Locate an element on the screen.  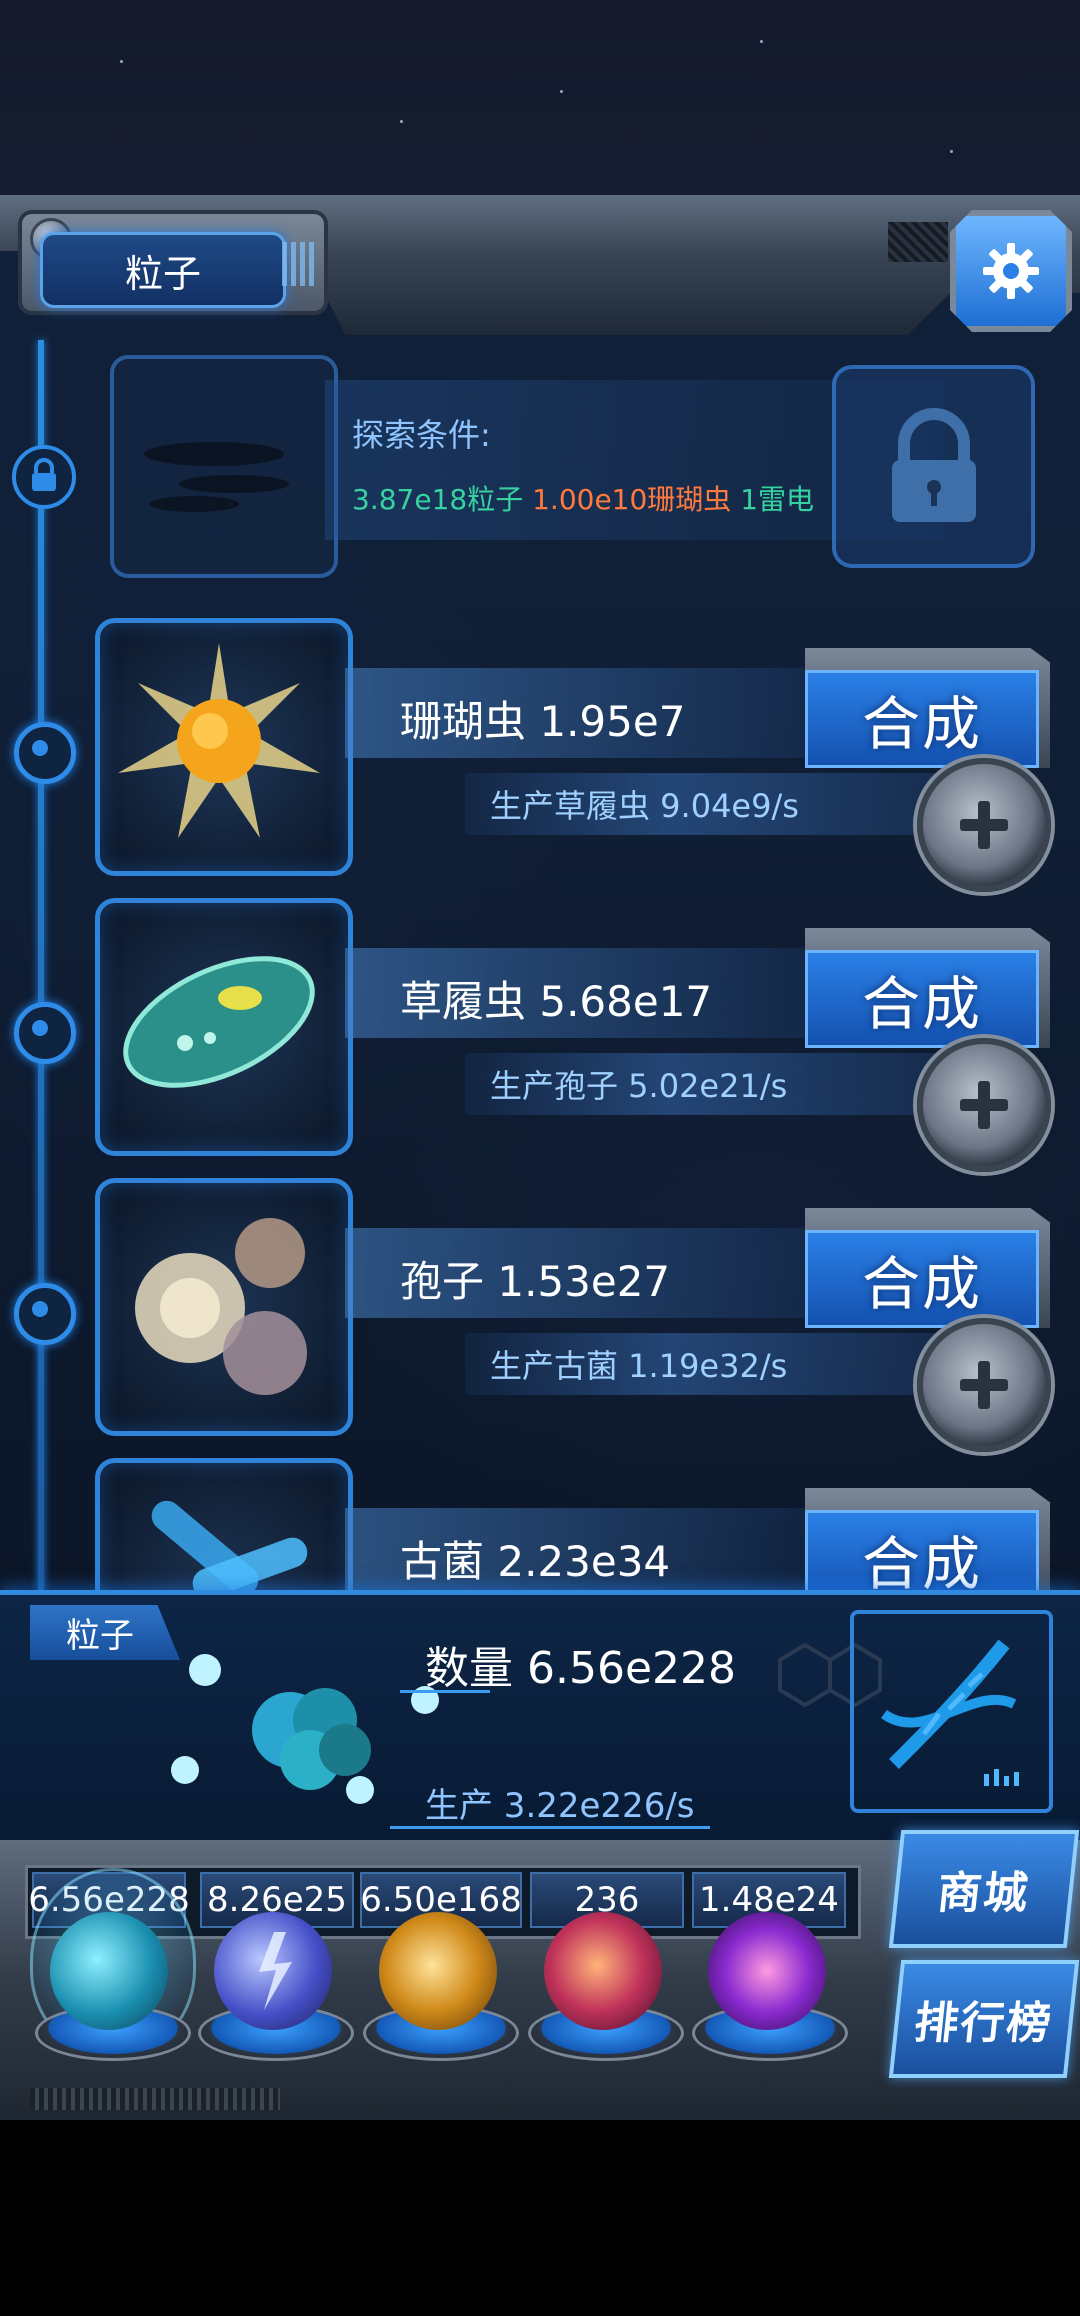
lightning-icon is located at coordinates (275, 1971).